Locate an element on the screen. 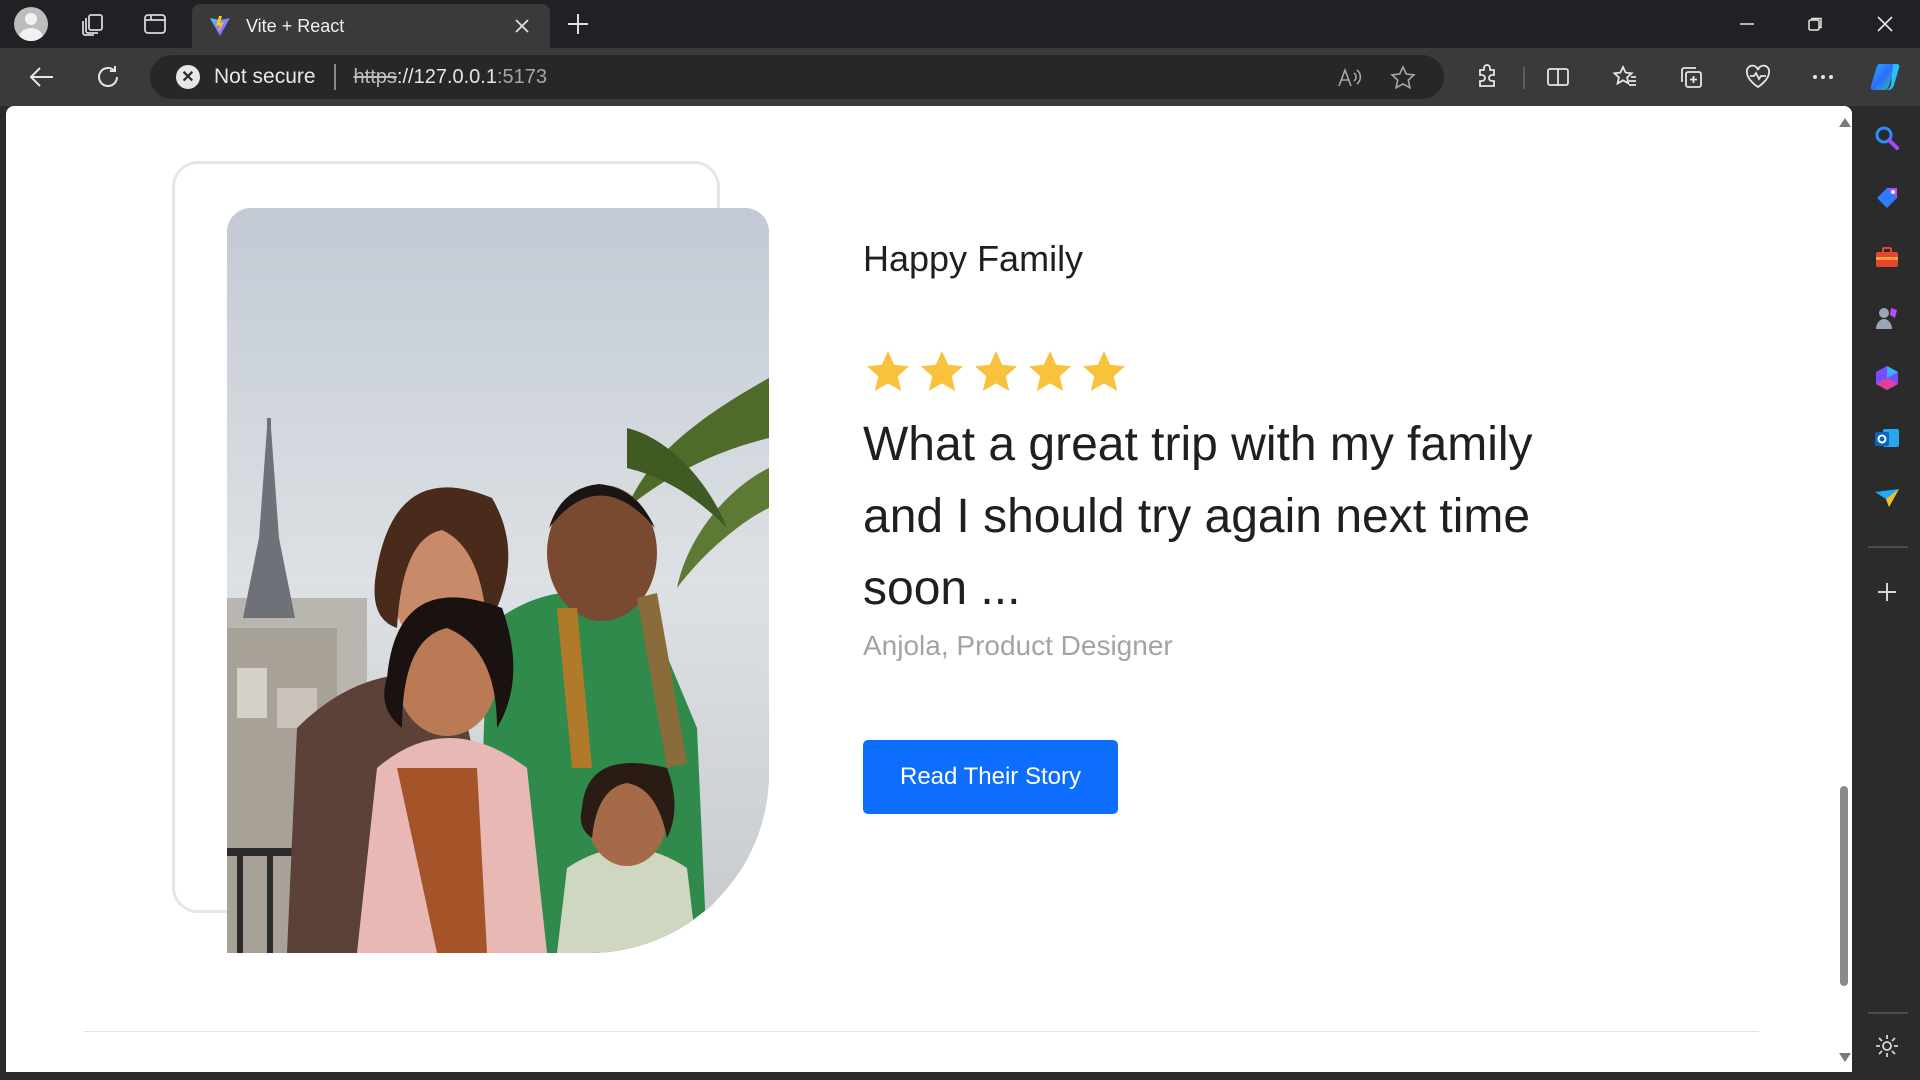 This screenshot has width=1920, height=1080. workspaces-icon is located at coordinates (92, 25).